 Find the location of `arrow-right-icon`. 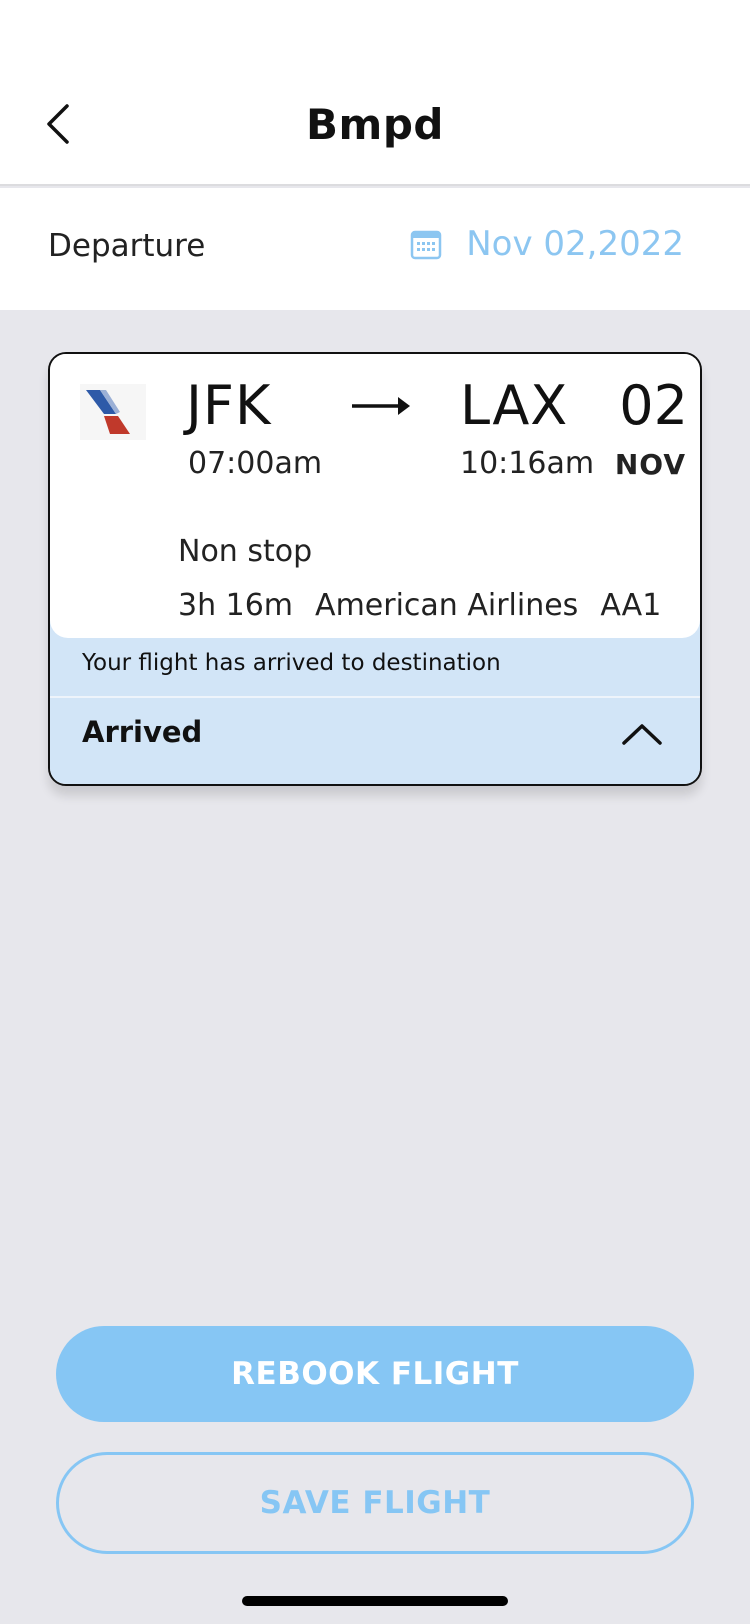

arrow-right-icon is located at coordinates (381, 406).